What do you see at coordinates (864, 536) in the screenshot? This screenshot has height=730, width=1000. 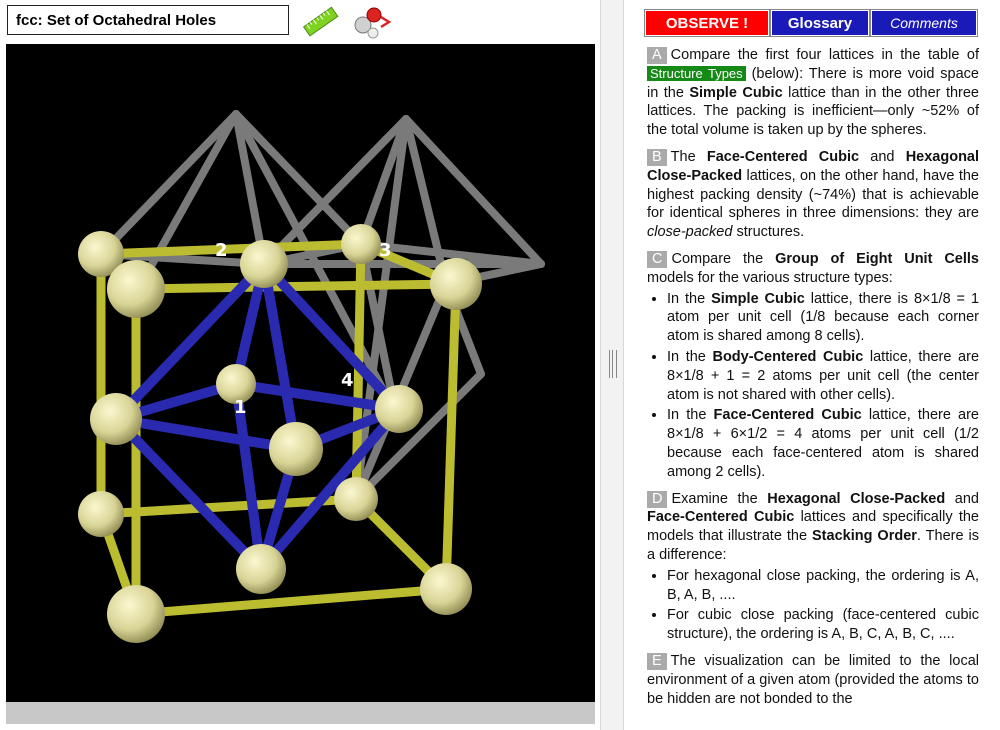 I see `term: Stacking Order` at bounding box center [864, 536].